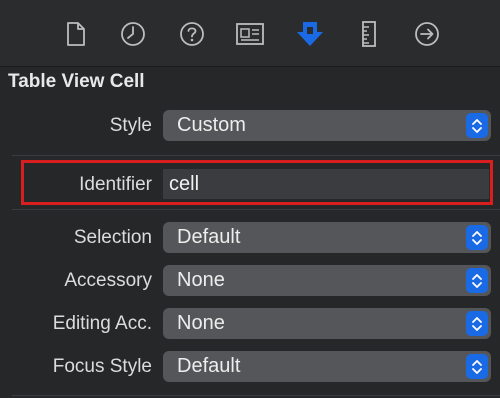 The height and width of the screenshot is (398, 500). Describe the element at coordinates (130, 125) in the screenshot. I see `style-label: Style` at that location.